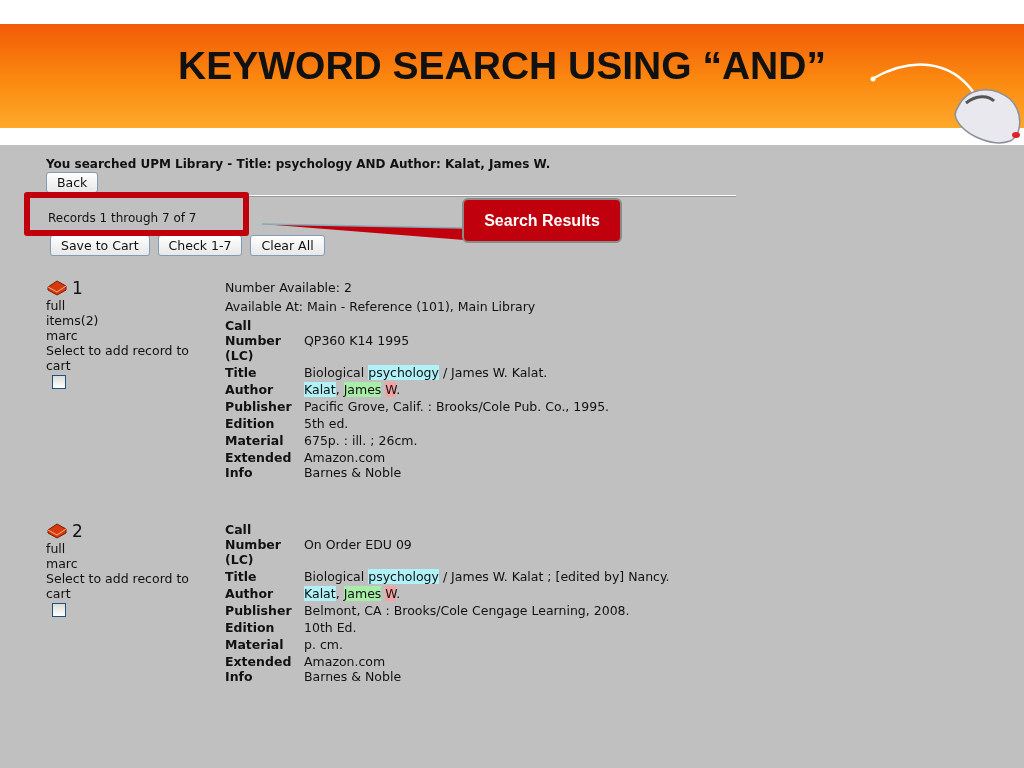 The image size is (1024, 768). Describe the element at coordinates (330, 627) in the screenshot. I see `field-value: 10th Ed.` at that location.